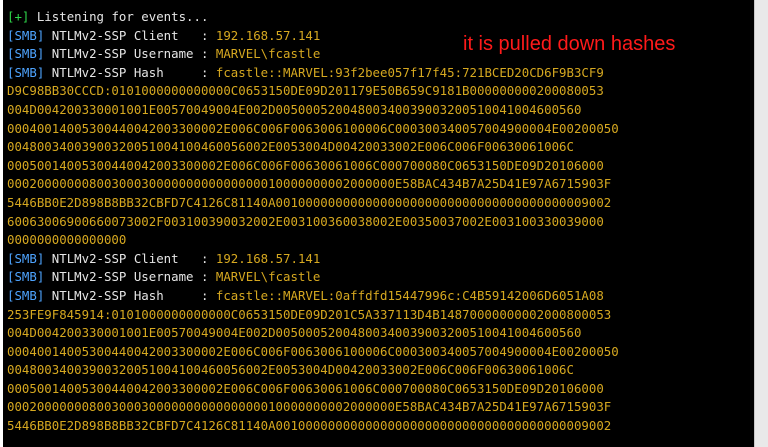 Image resolution: width=768 pixels, height=447 pixels. I want to click on client-line: [SMB] NTLMv2-SSP Client : 192.168.57.141, so click(313, 259).